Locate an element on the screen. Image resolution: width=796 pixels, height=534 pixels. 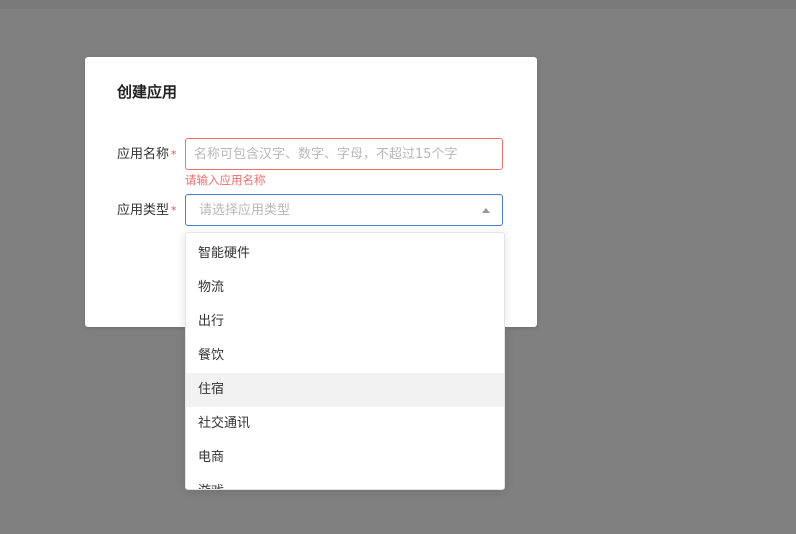
app-type-label-text: 应用类型 is located at coordinates (143, 210).